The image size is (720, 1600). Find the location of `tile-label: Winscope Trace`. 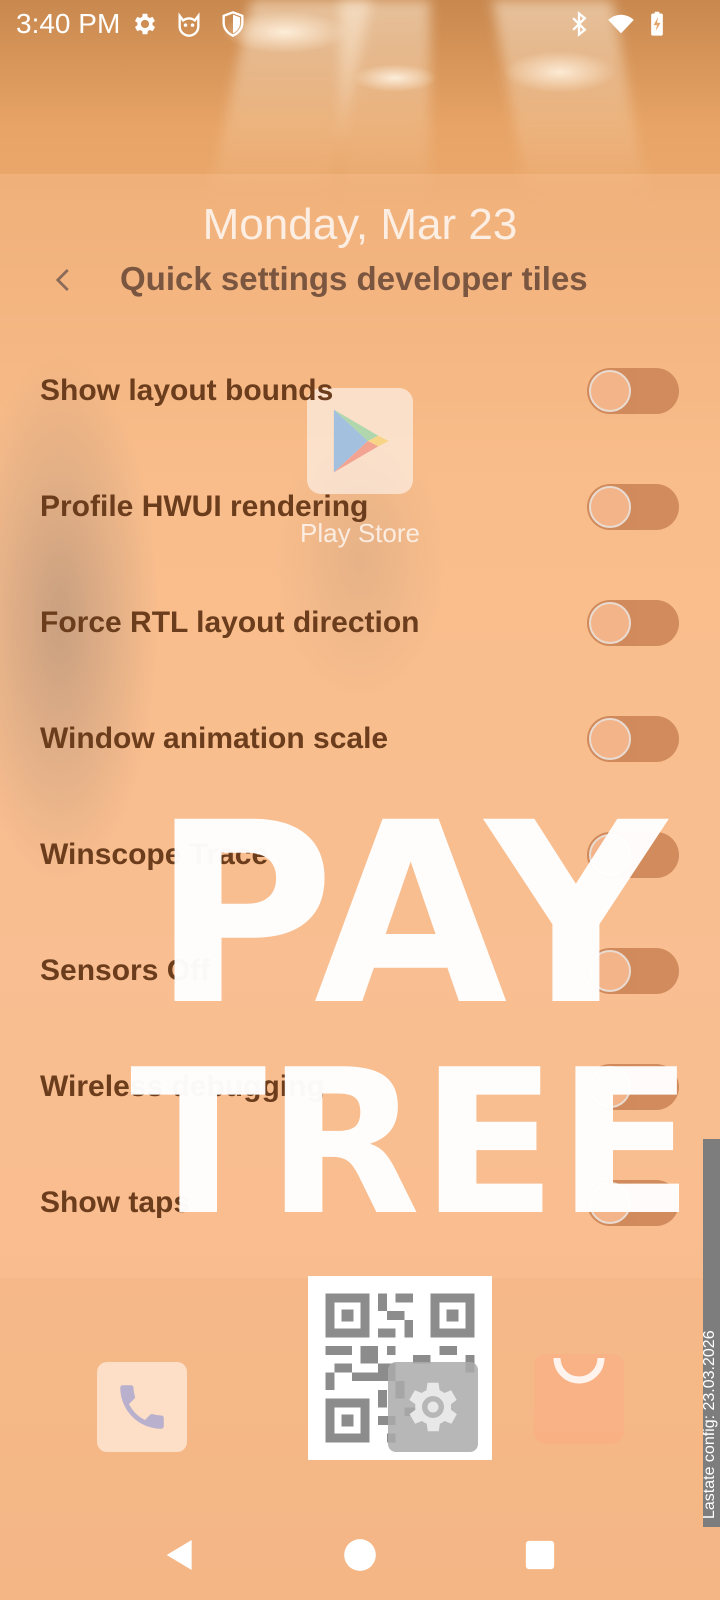

tile-label: Winscope Trace is located at coordinates (154, 854).